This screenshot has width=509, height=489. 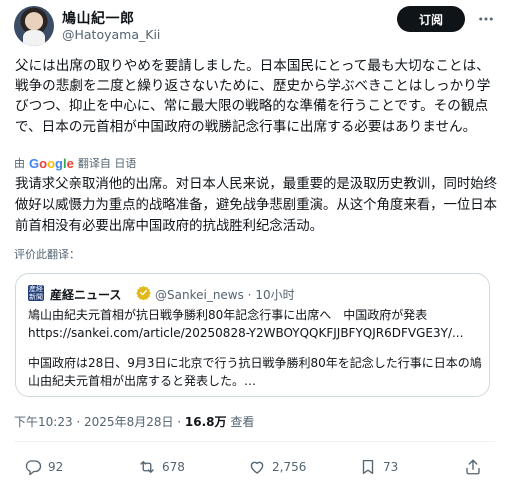 What do you see at coordinates (173, 467) in the screenshot?
I see `retweet-count: 678` at bounding box center [173, 467].